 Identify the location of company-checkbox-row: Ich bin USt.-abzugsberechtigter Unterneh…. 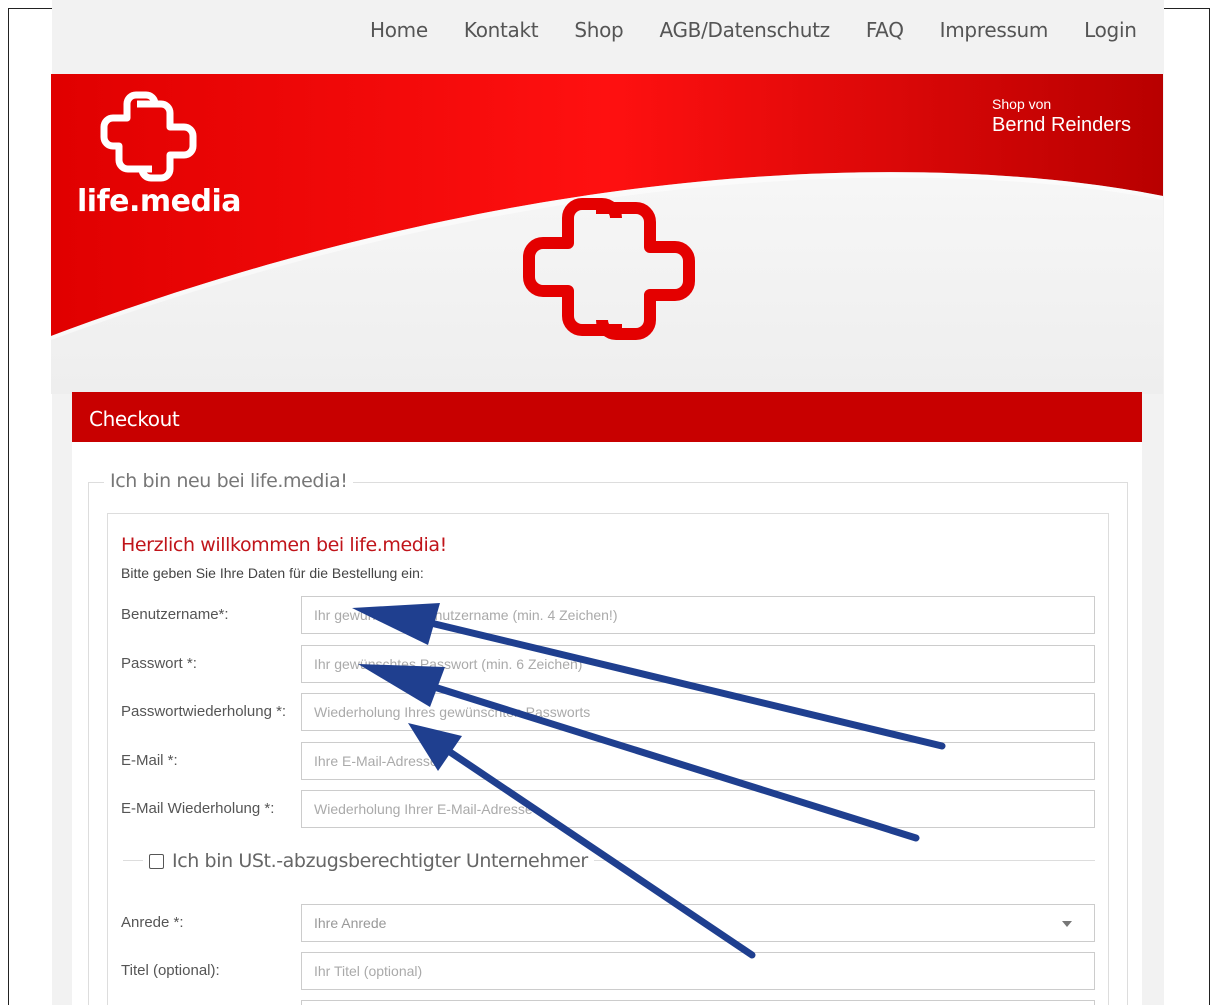
(368, 861).